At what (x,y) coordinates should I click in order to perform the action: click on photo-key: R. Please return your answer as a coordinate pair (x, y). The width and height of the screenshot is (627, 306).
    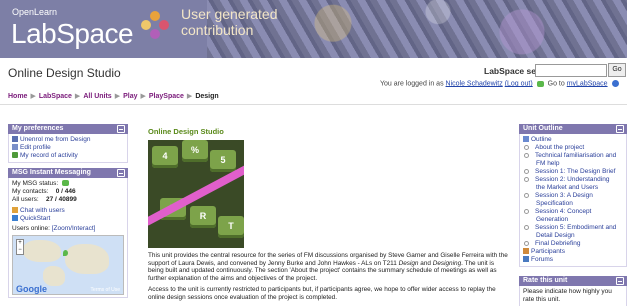
    Looking at the image, I should click on (203, 217).